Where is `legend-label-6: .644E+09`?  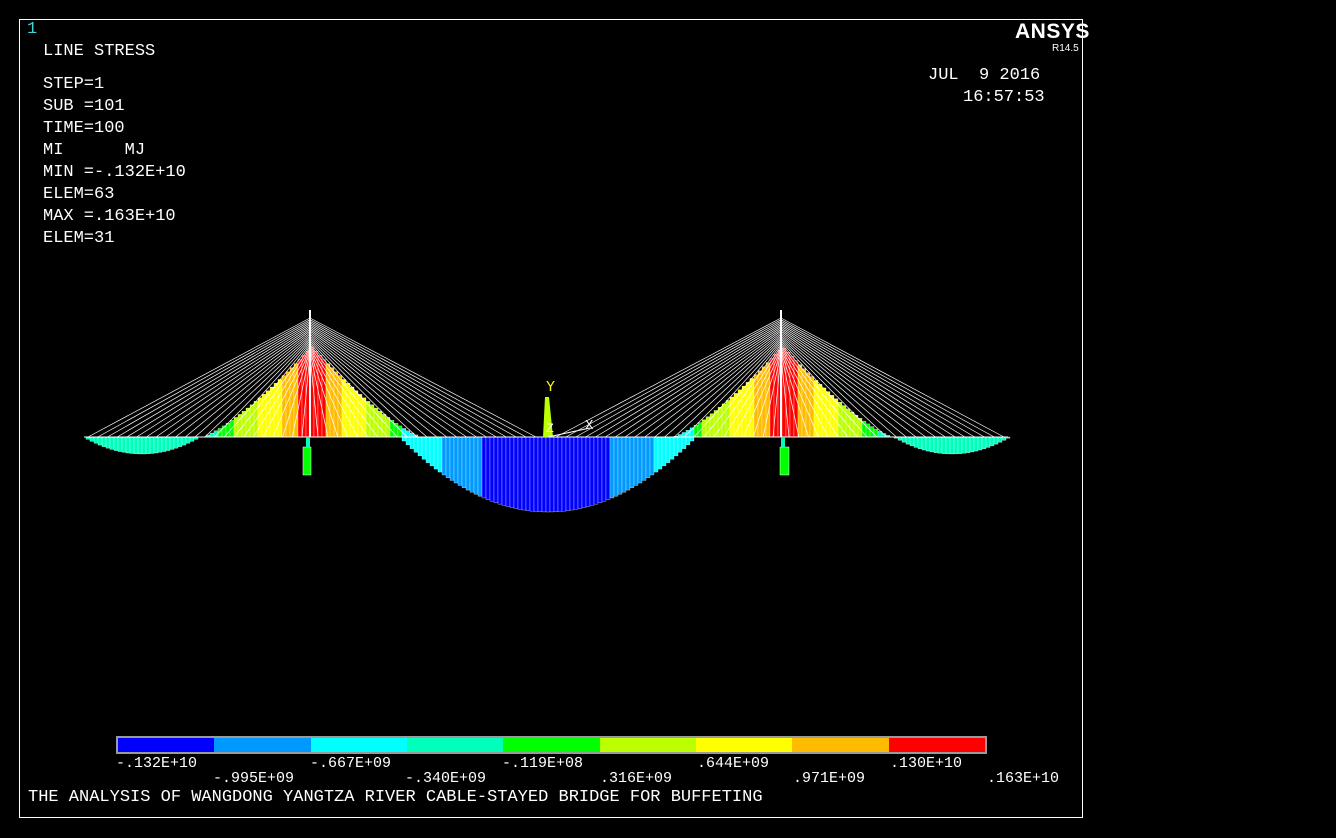
legend-label-6: .644E+09 is located at coordinates (733, 763).